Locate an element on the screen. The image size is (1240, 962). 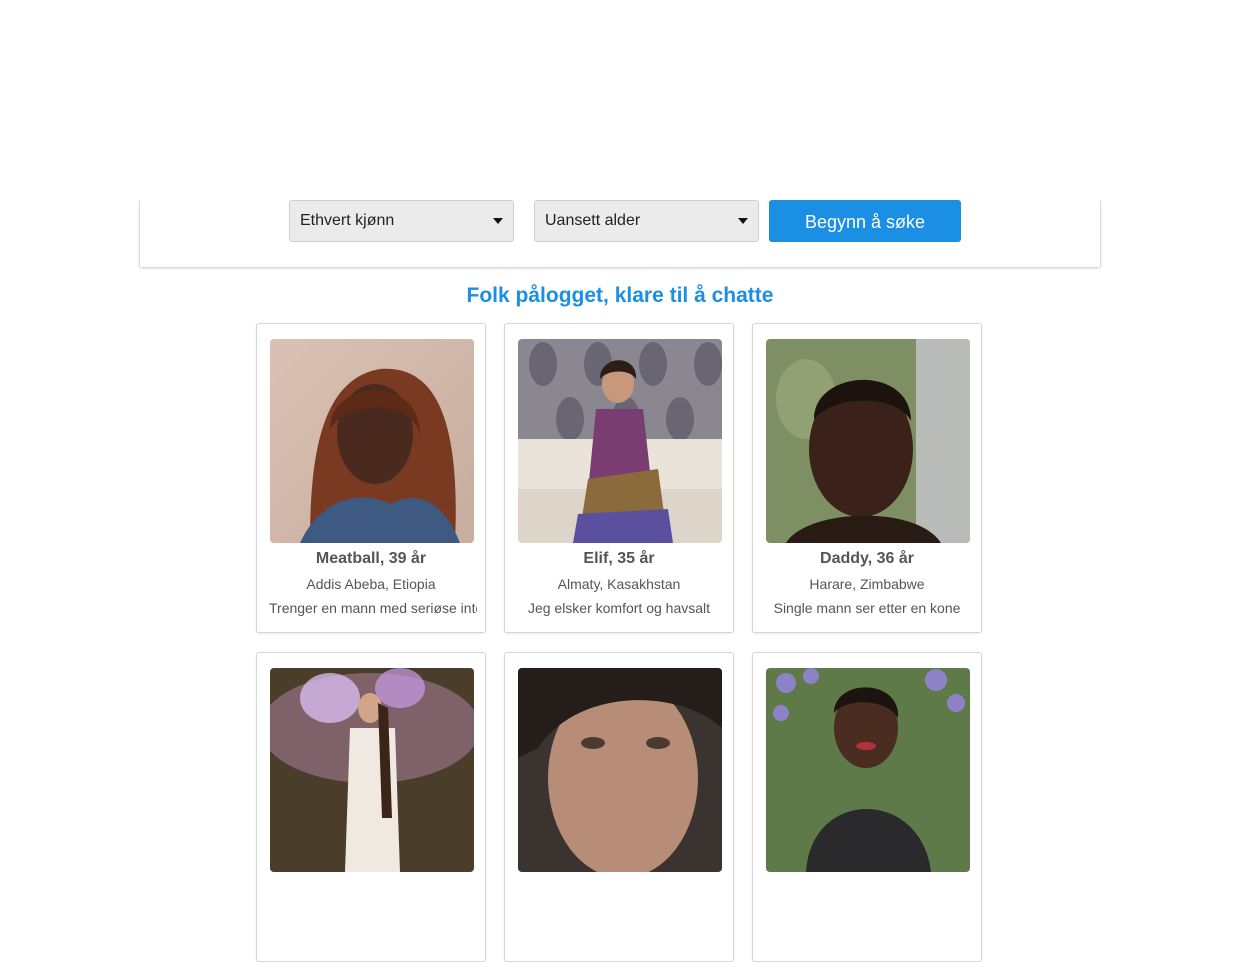
start-search-button: Begynn å søke is located at coordinates (865, 221).